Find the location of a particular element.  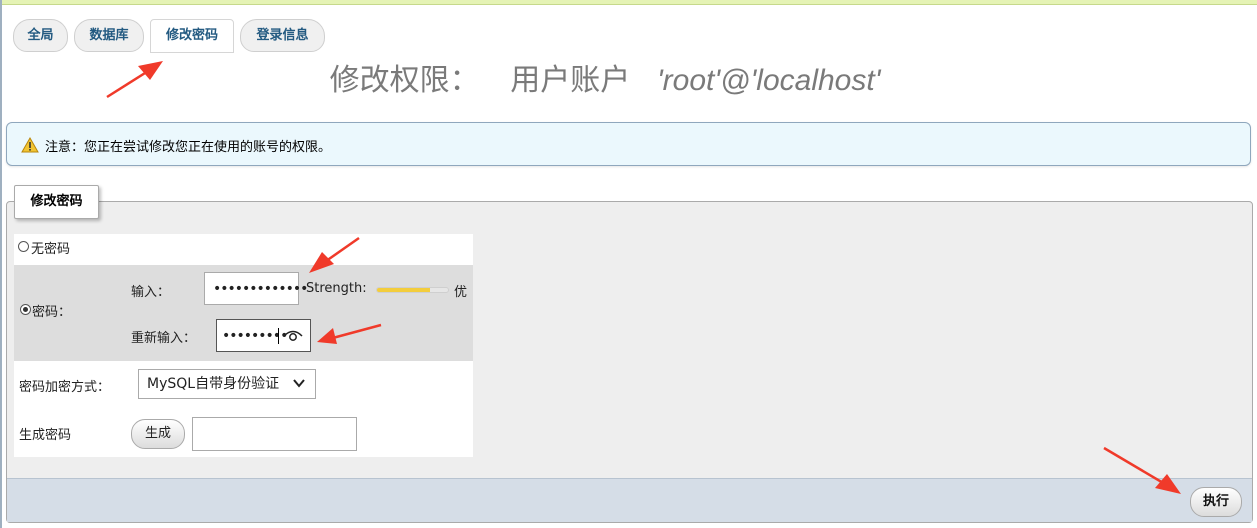

password-input: ••••••••••••• is located at coordinates (256, 288).